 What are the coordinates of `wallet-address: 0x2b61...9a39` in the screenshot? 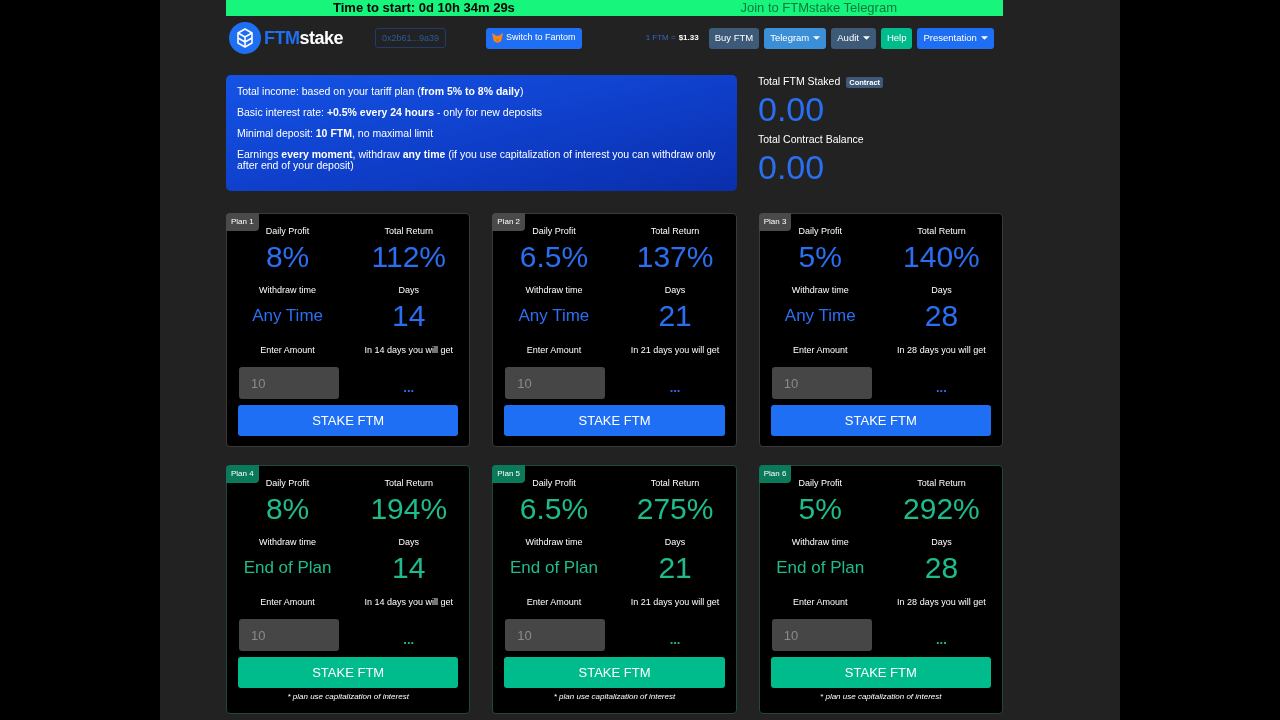 It's located at (411, 38).